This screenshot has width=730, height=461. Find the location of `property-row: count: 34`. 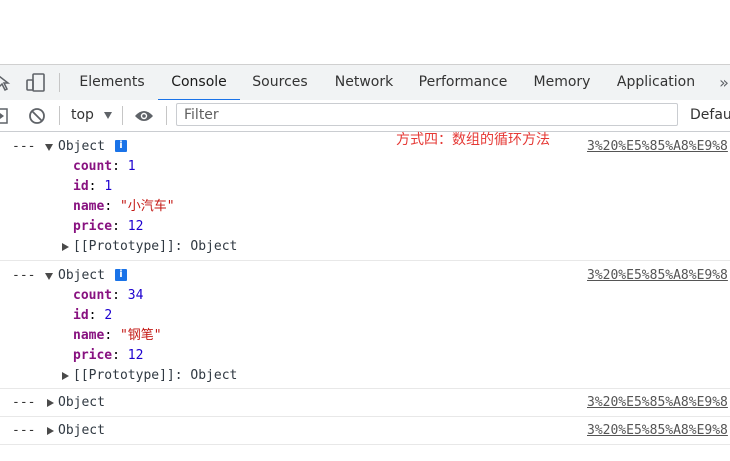

property-row: count: 34 is located at coordinates (108, 295).